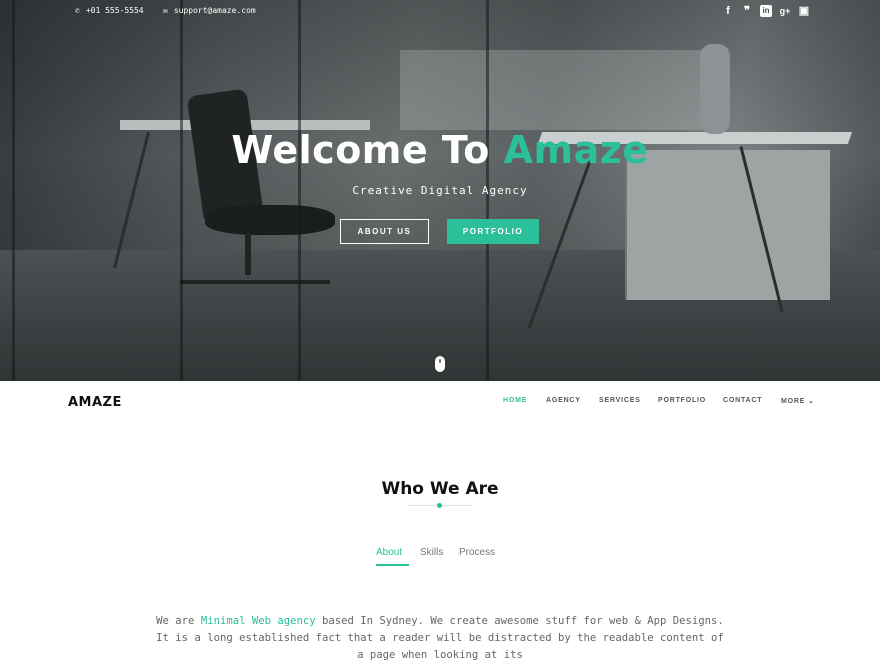 The height and width of the screenshot is (660, 880). Describe the element at coordinates (727, 225) in the screenshot. I see `background-cabinet` at that location.